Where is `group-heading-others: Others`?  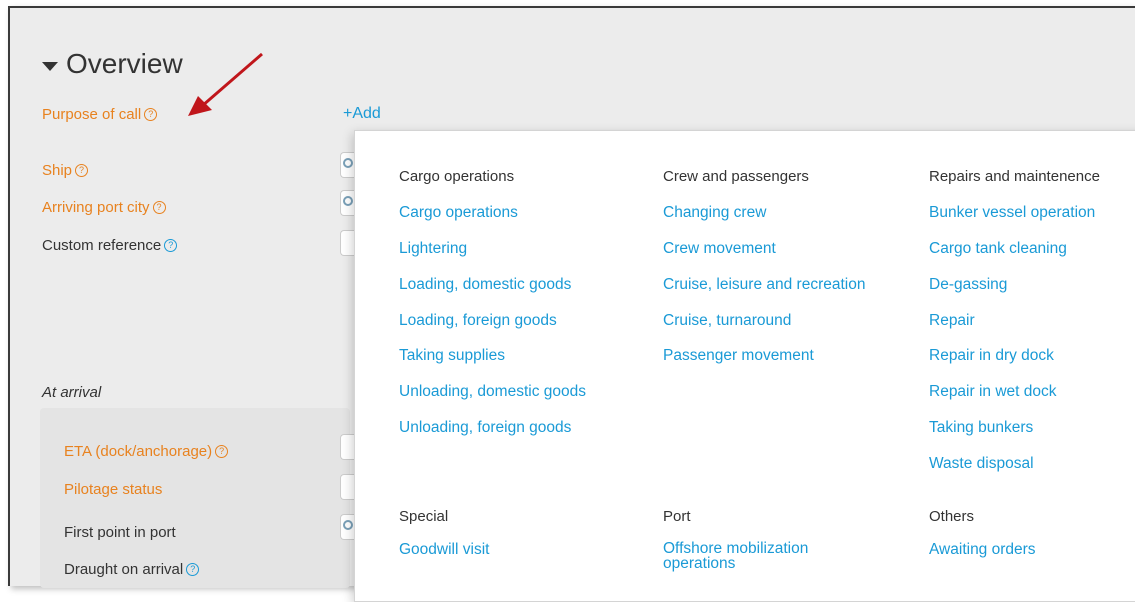 group-heading-others: Others is located at coordinates (952, 516).